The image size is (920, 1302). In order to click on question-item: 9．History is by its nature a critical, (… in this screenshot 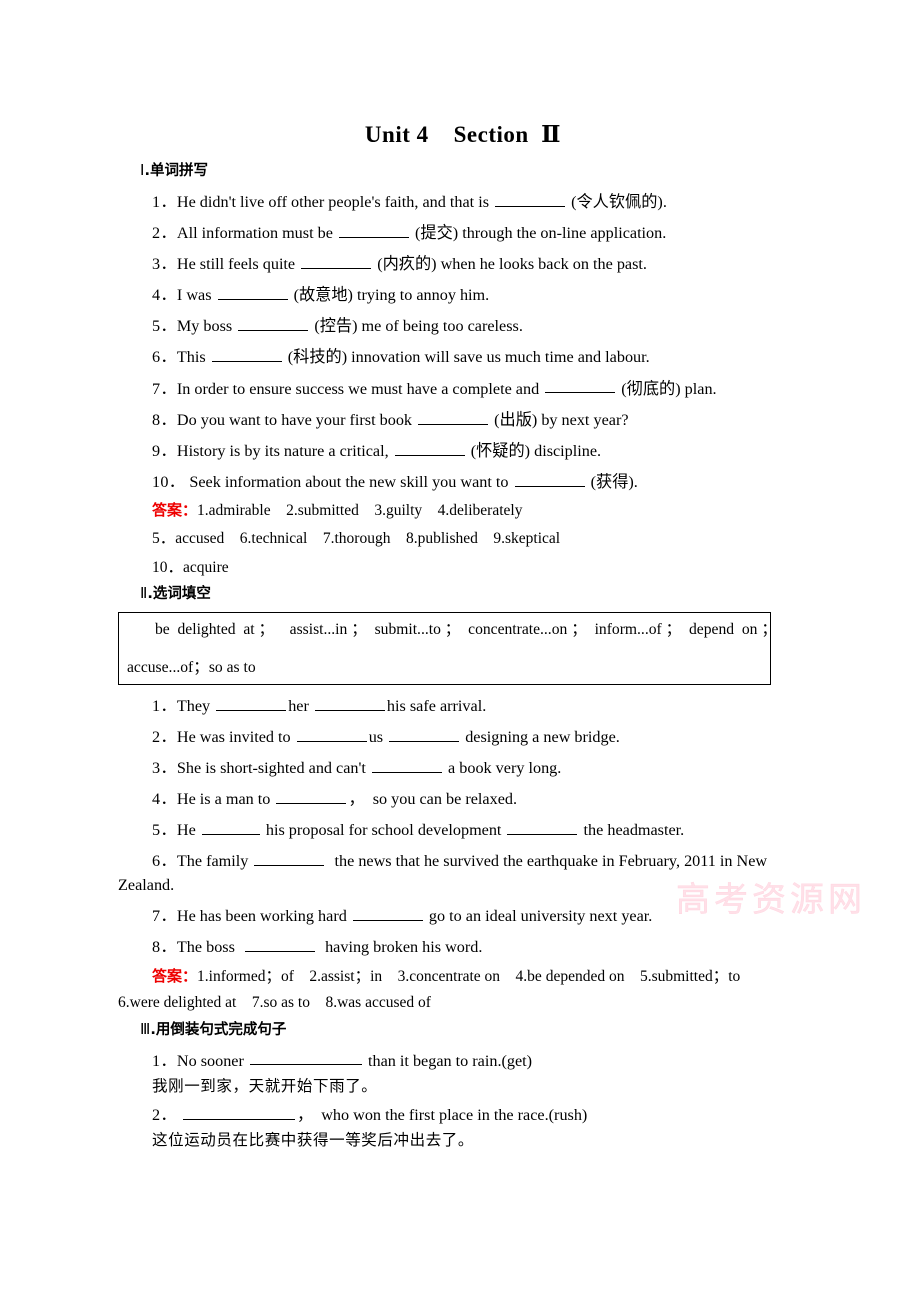, I will do `click(463, 449)`.